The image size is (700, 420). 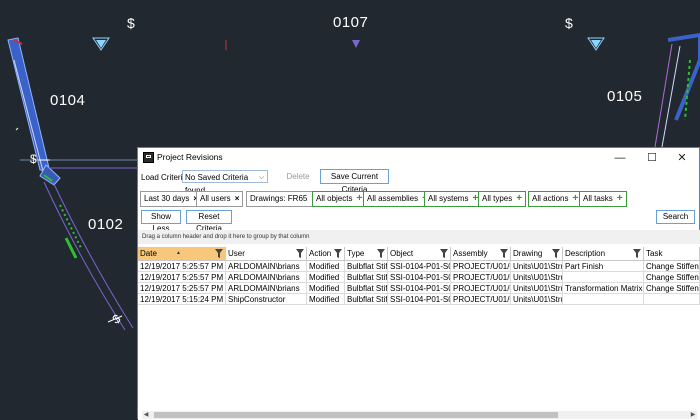 I want to click on scrollbar-thumb, so click(x=356, y=415).